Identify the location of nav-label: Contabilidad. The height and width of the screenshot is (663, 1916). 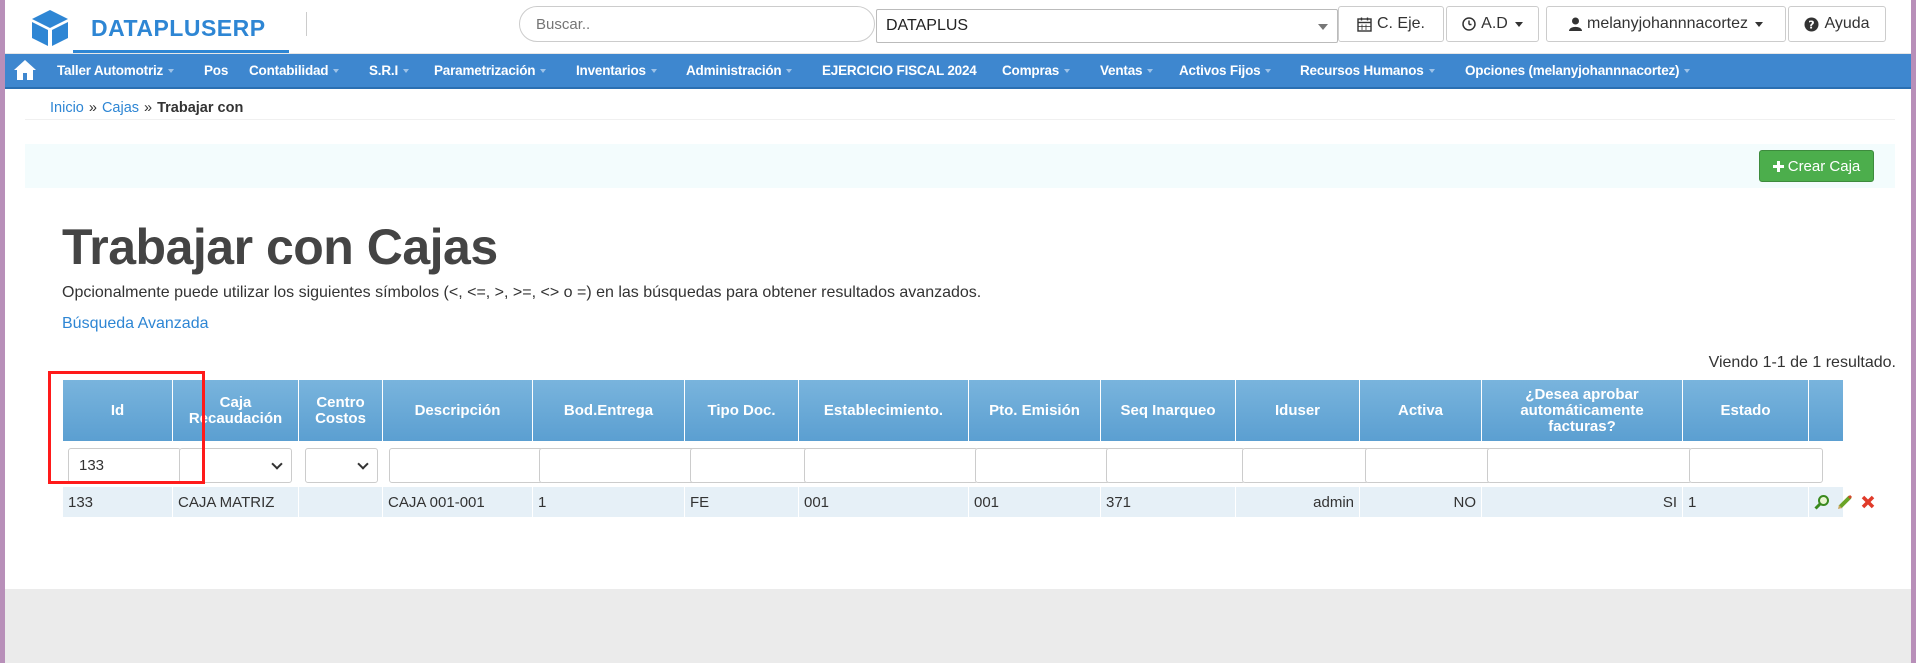
(289, 70).